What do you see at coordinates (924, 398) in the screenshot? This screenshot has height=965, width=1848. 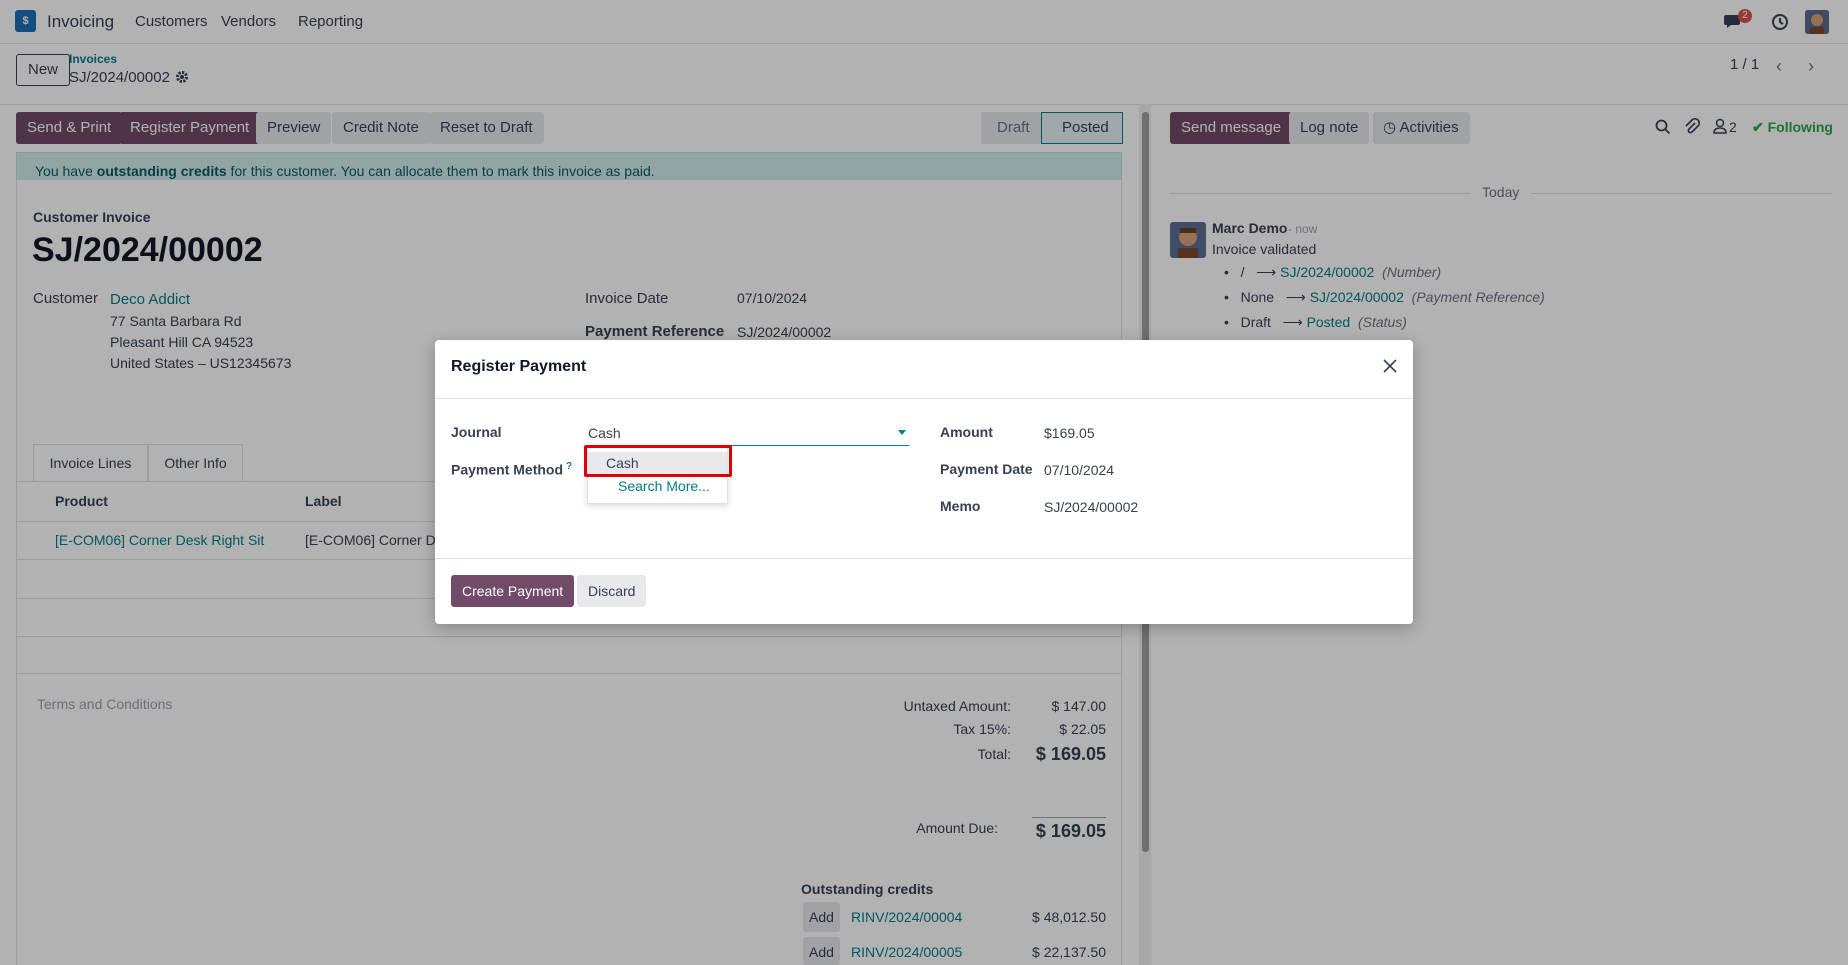 I see `dialog-header-divider` at bounding box center [924, 398].